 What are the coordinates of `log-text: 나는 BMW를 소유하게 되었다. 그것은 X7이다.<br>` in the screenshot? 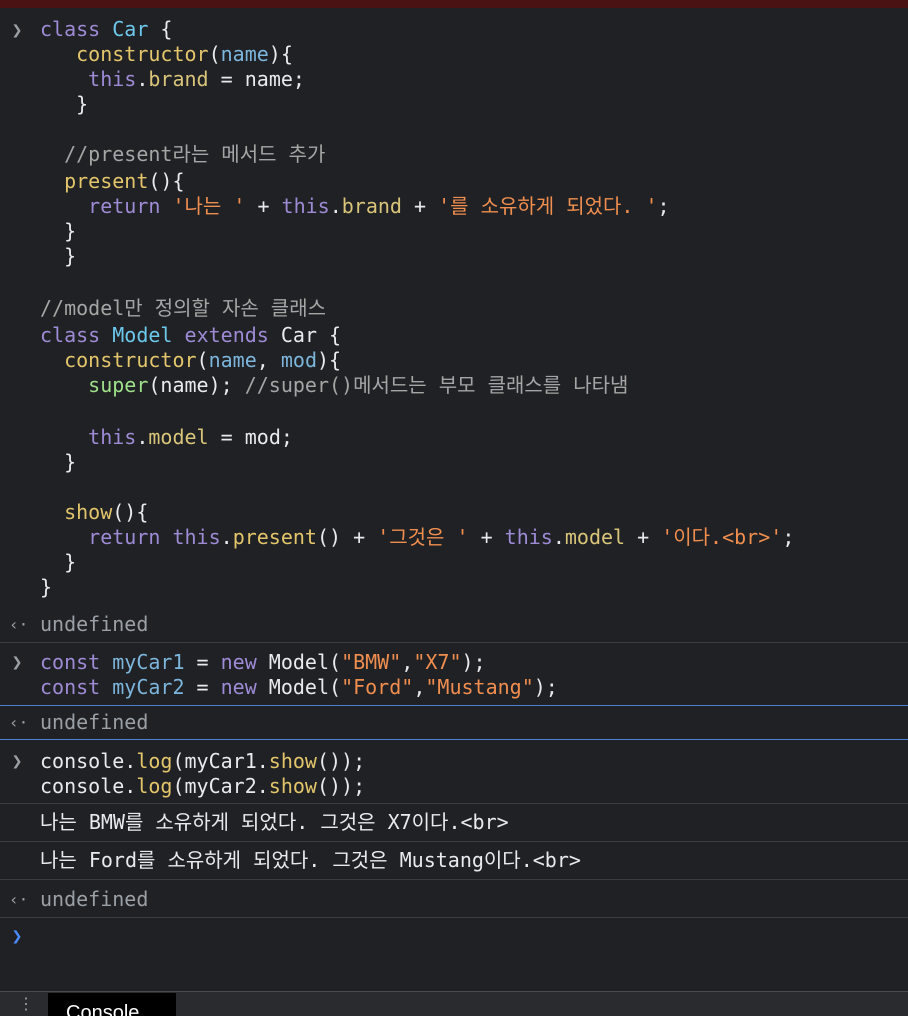 It's located at (274, 822).